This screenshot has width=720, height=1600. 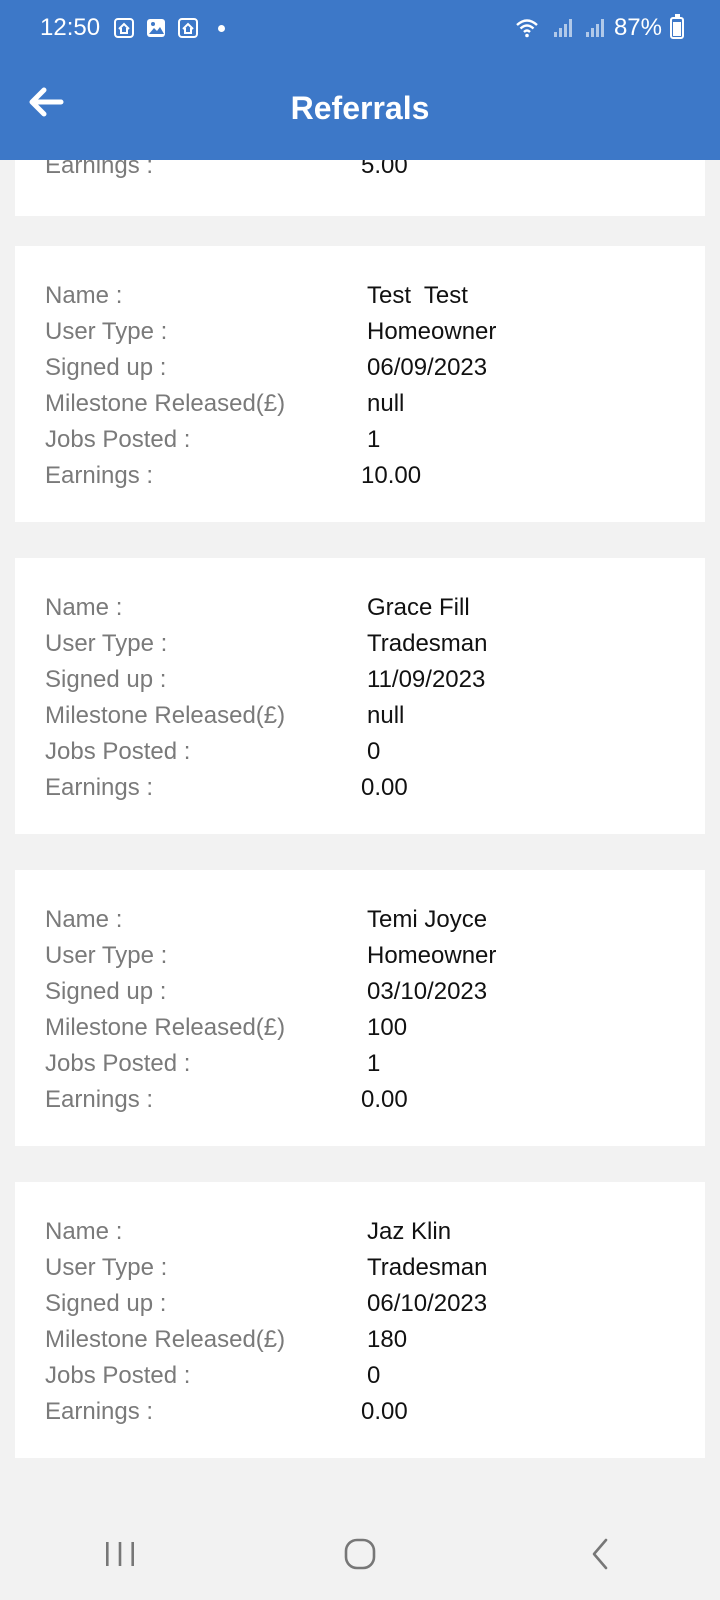 I want to click on back-button, so click(x=46, y=102).